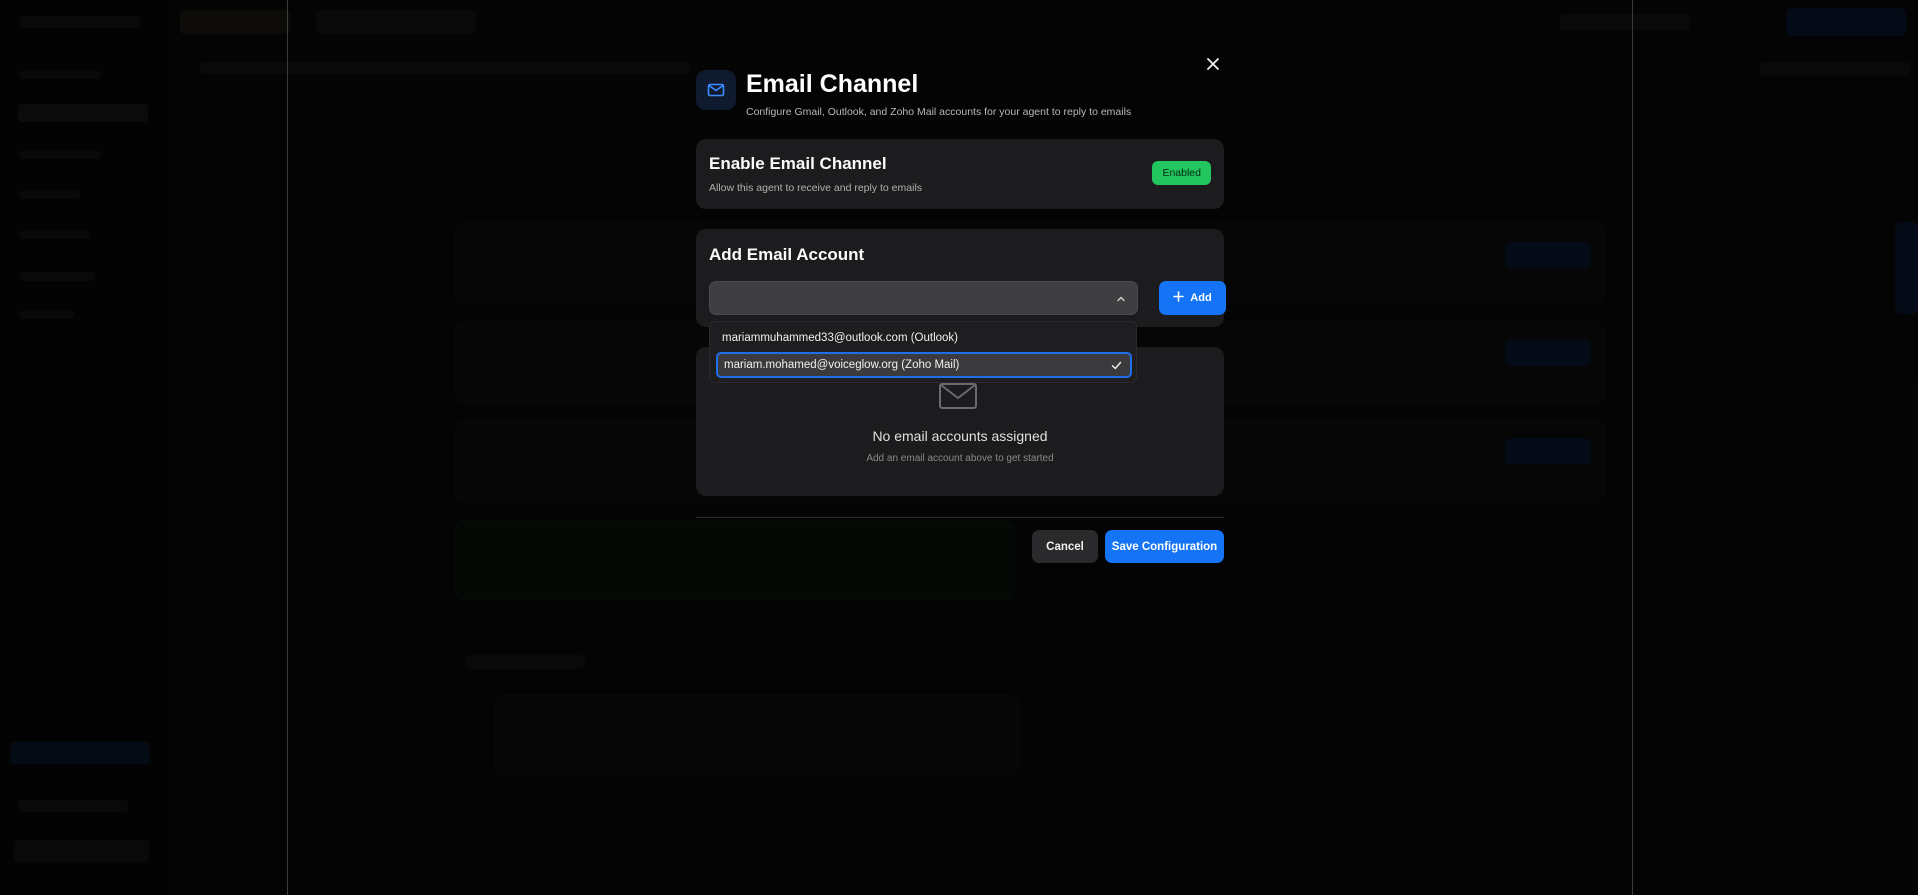  Describe the element at coordinates (1065, 546) in the screenshot. I see `cancel-button: Cancel` at that location.